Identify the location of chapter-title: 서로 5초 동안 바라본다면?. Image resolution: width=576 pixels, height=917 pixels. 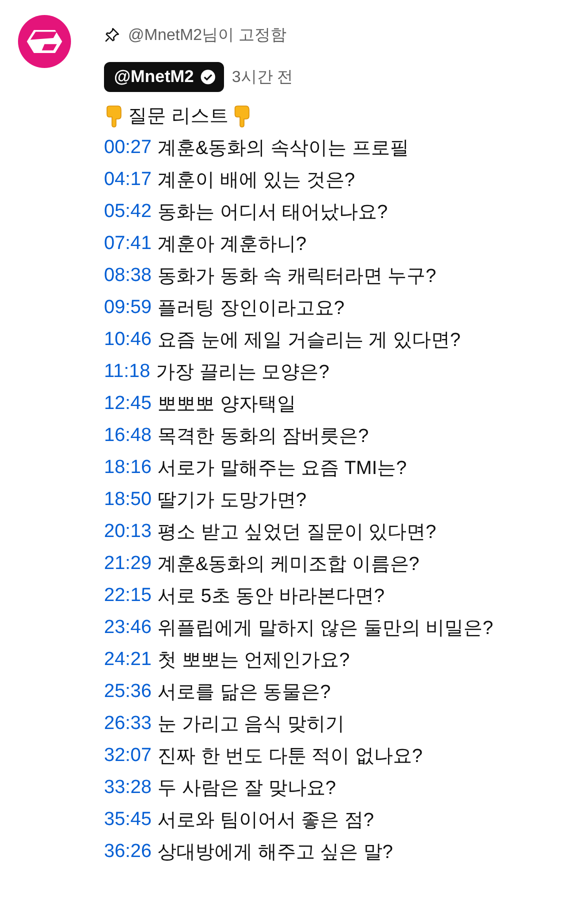
(271, 597).